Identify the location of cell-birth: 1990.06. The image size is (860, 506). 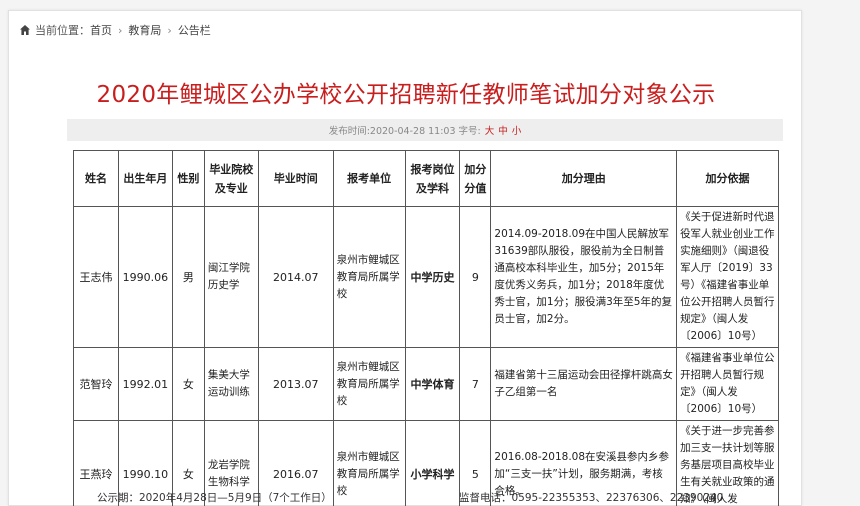
(145, 277).